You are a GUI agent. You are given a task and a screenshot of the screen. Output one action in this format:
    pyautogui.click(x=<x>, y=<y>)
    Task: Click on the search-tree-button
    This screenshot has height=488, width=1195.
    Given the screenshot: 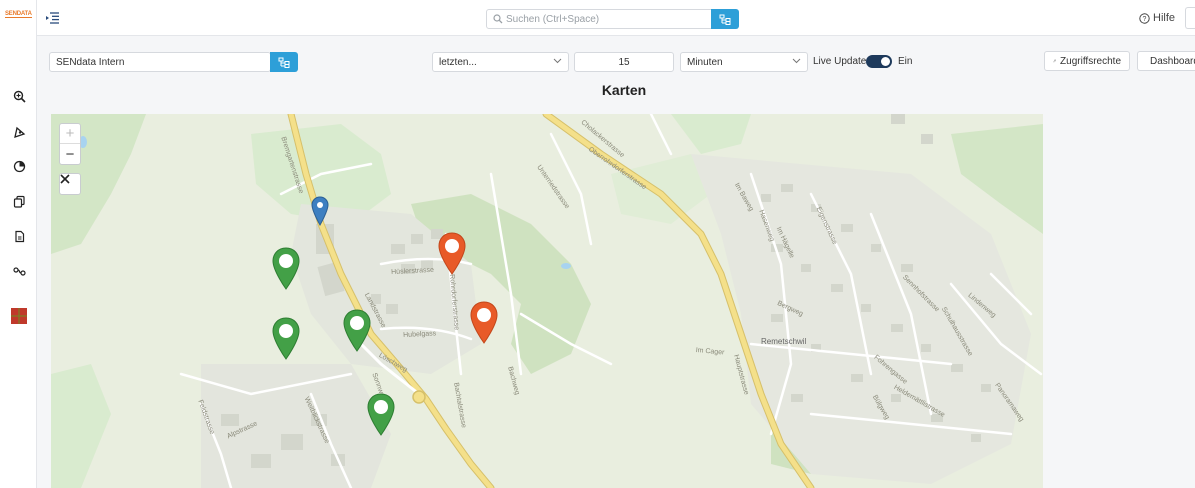 What is the action you would take?
    pyautogui.click(x=725, y=19)
    